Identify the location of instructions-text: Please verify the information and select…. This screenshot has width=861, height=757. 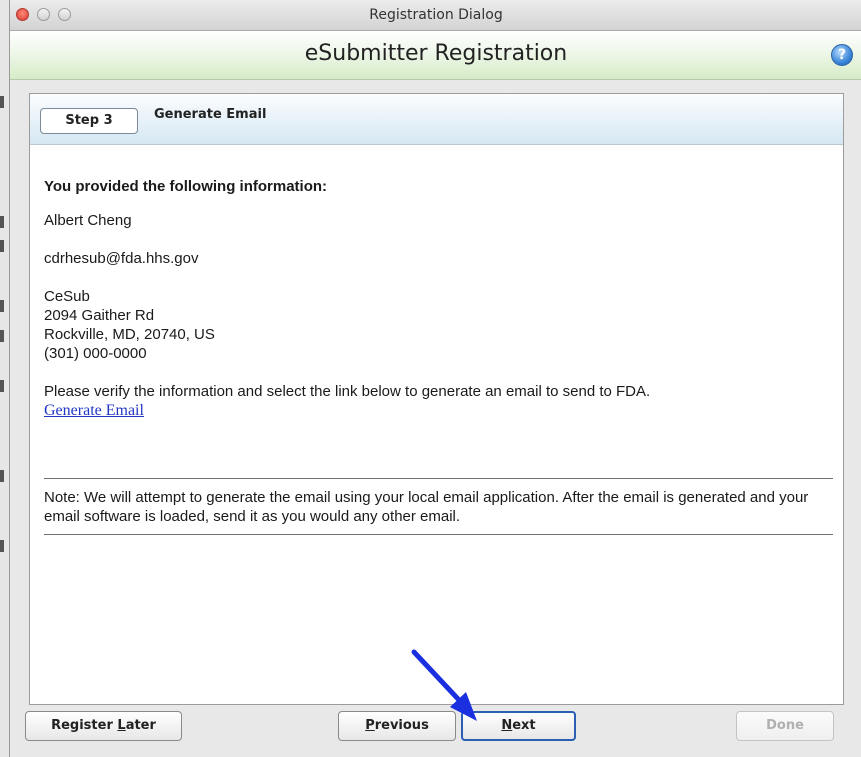
(347, 391).